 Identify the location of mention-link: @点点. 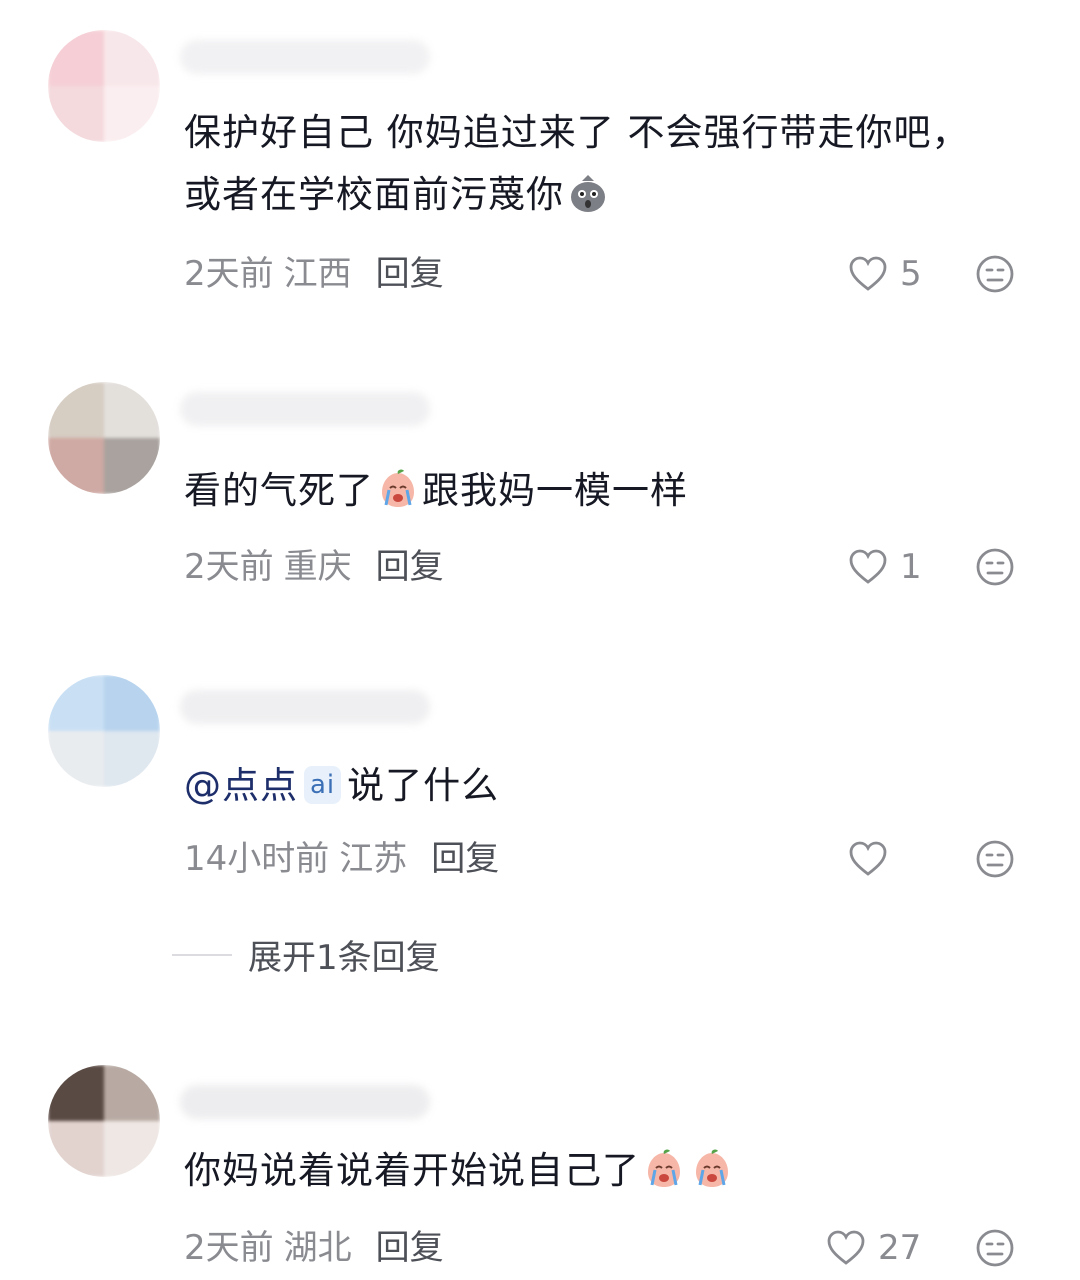
(241, 785).